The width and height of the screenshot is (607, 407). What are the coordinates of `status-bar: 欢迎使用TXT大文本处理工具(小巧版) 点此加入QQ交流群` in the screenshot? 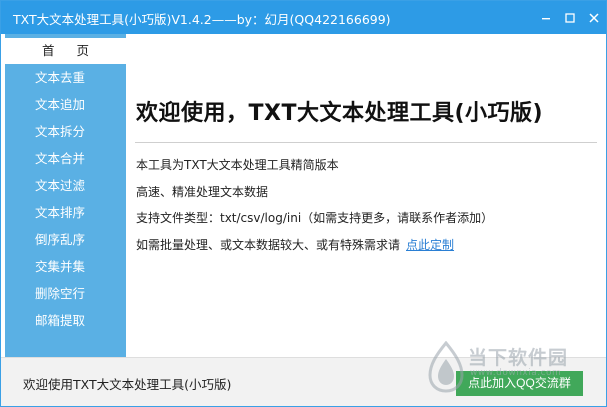 It's located at (303, 381).